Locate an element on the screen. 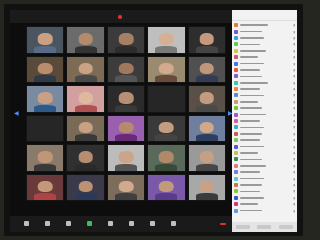 The image size is (320, 240). participants-icon is located at coordinates (89, 223).